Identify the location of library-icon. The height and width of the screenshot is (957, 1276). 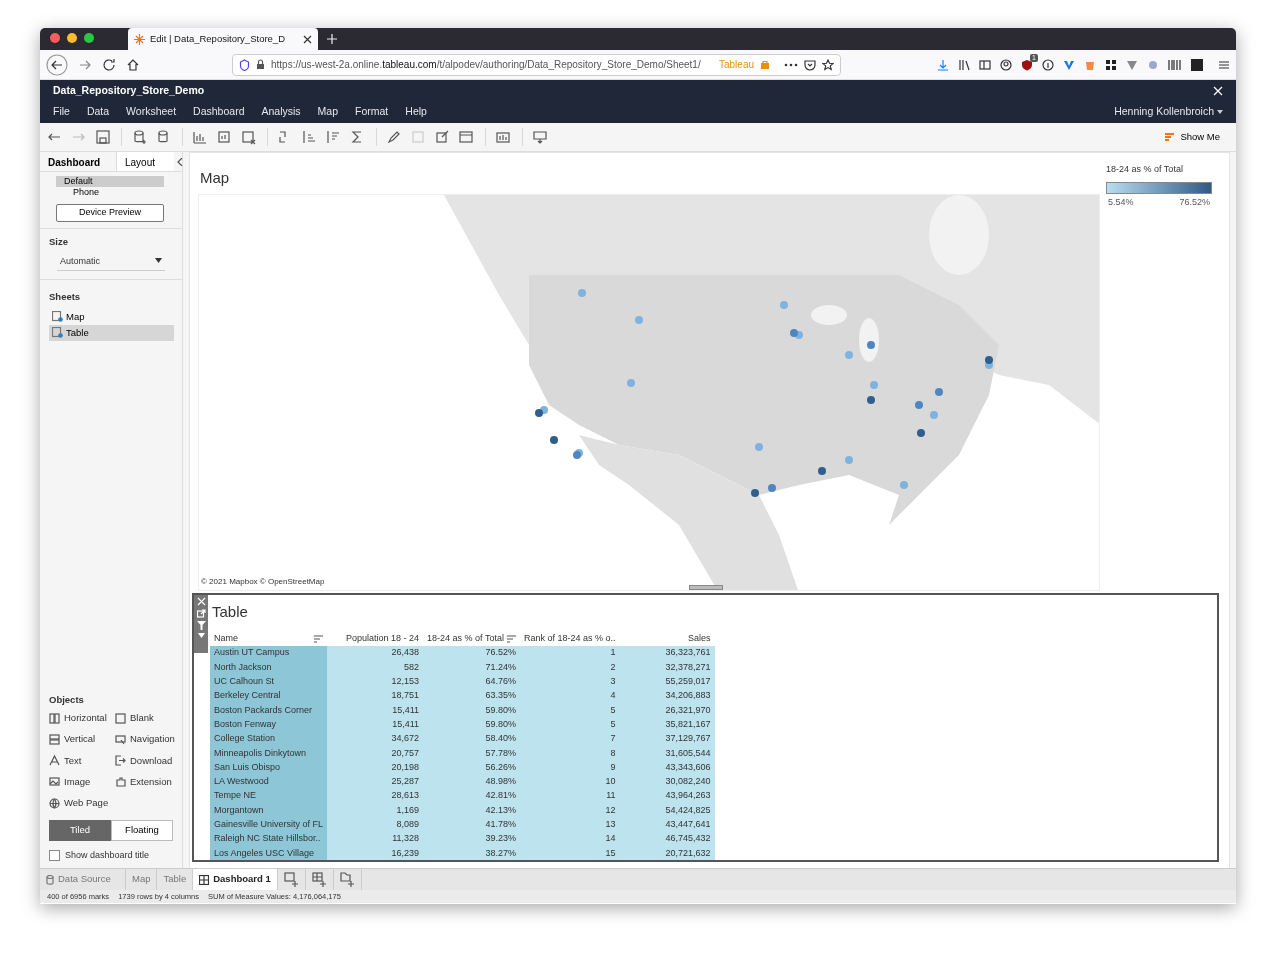
(964, 64).